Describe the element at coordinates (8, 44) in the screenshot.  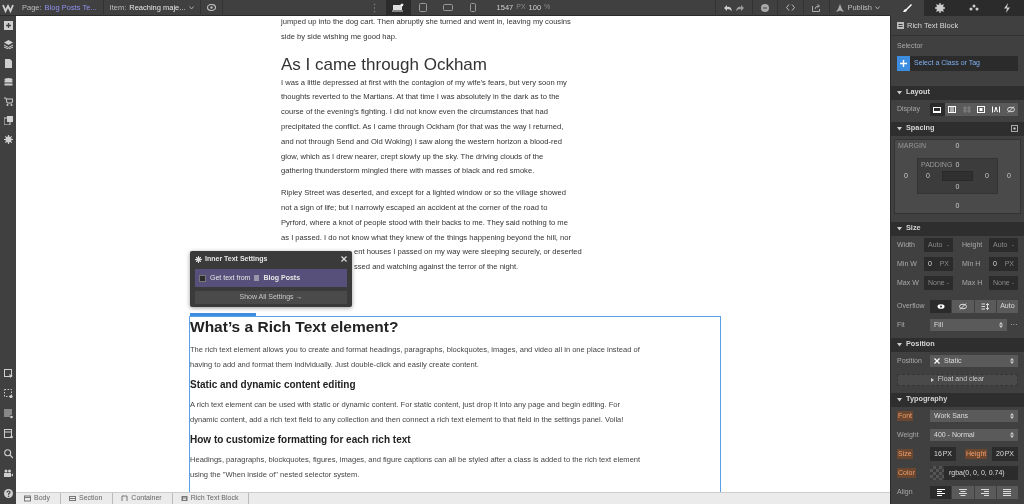
I see `layers-icon` at that location.